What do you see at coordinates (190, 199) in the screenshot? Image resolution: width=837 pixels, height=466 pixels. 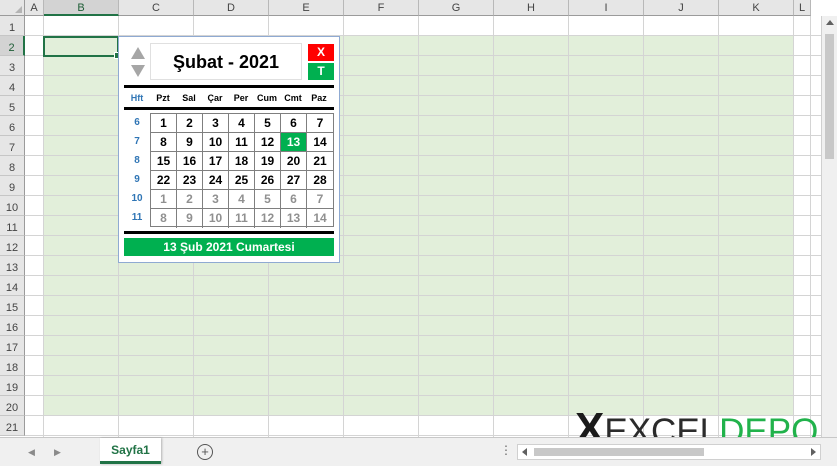 I see `day-cell-next-month: 2` at bounding box center [190, 199].